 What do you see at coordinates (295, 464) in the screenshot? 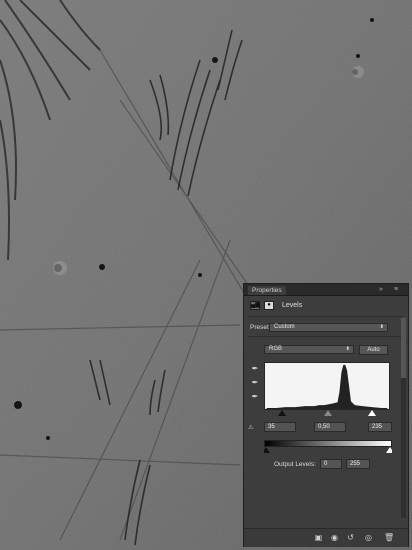
I see `output-levels-label: Output Levels:` at bounding box center [295, 464].